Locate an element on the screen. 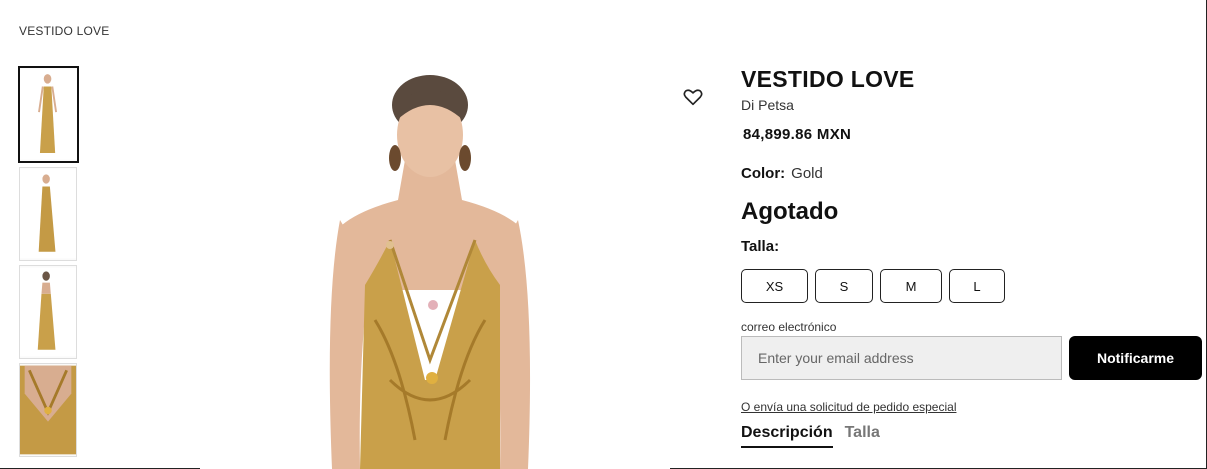  size-option-xs: XS is located at coordinates (774, 286).